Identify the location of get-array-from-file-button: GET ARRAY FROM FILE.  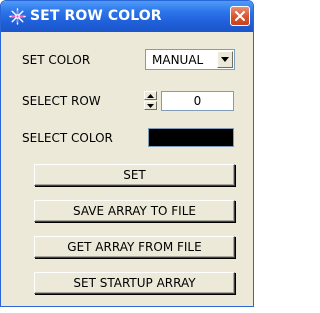
(134, 247).